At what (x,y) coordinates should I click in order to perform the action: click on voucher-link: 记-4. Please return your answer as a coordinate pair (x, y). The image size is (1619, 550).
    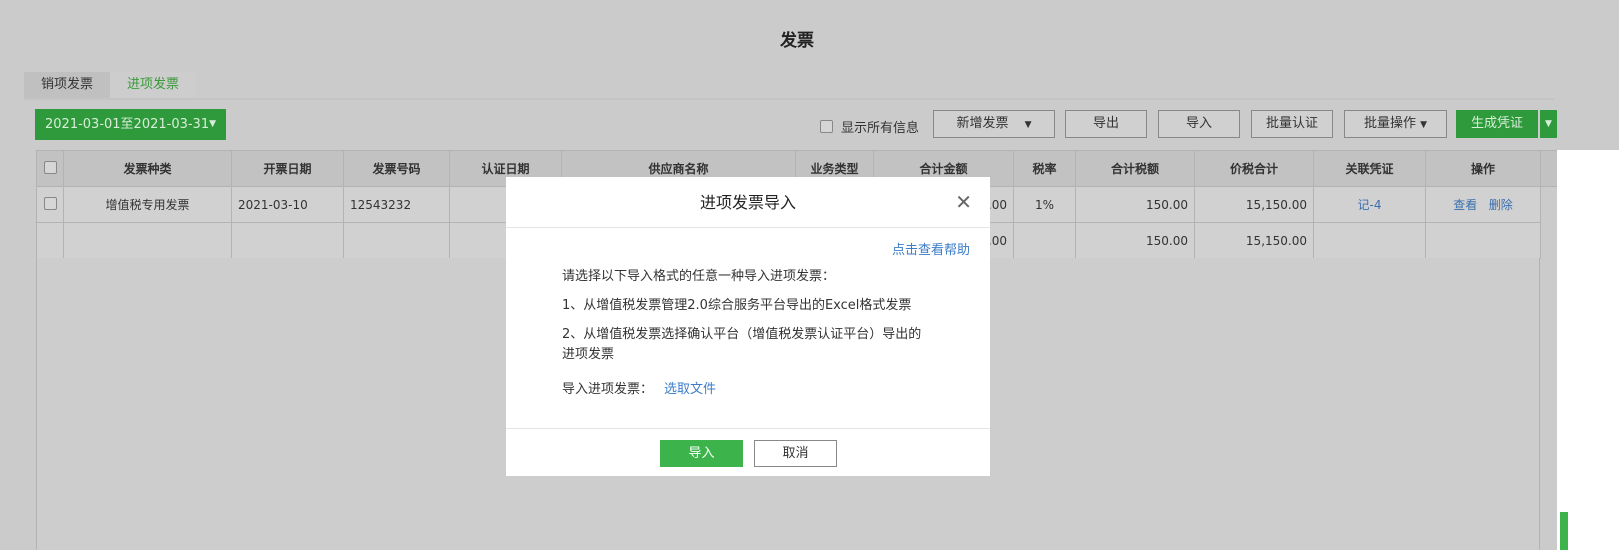
    Looking at the image, I should click on (1370, 205).